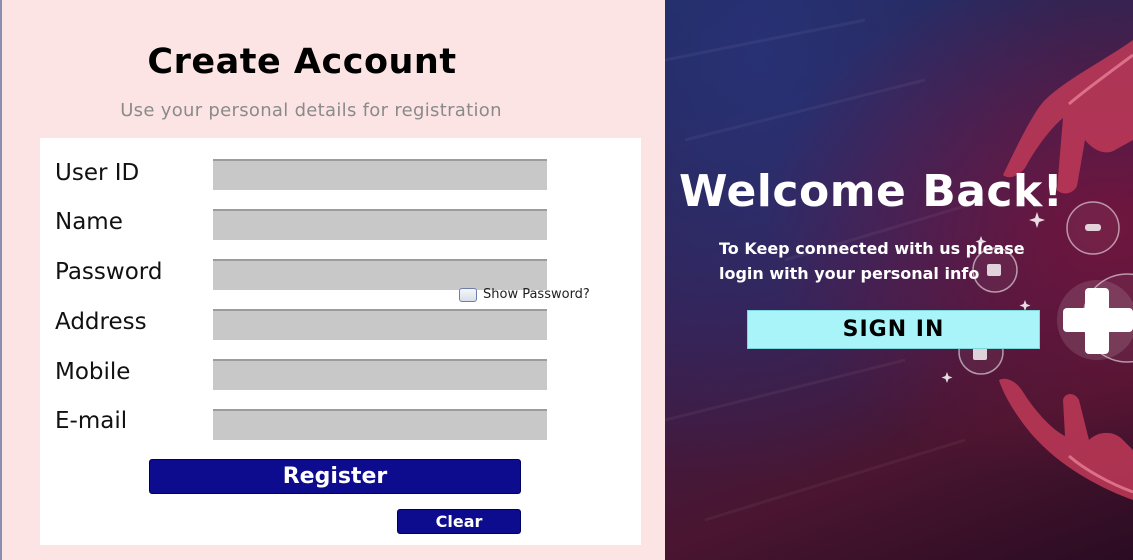 This screenshot has height=560, width=1133. Describe the element at coordinates (93, 372) in the screenshot. I see `mobile-label: Mobile` at that location.